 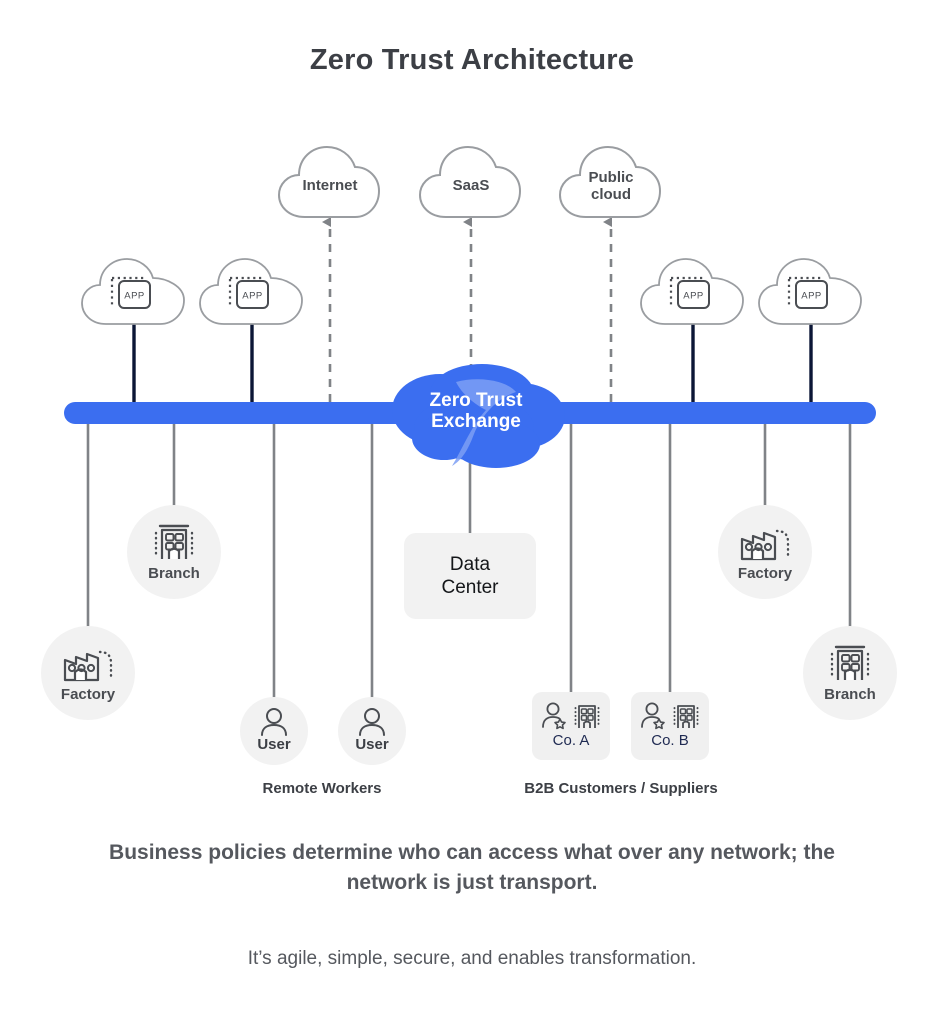 What do you see at coordinates (472, 60) in the screenshot?
I see `page-title: Zero Trust Architecture` at bounding box center [472, 60].